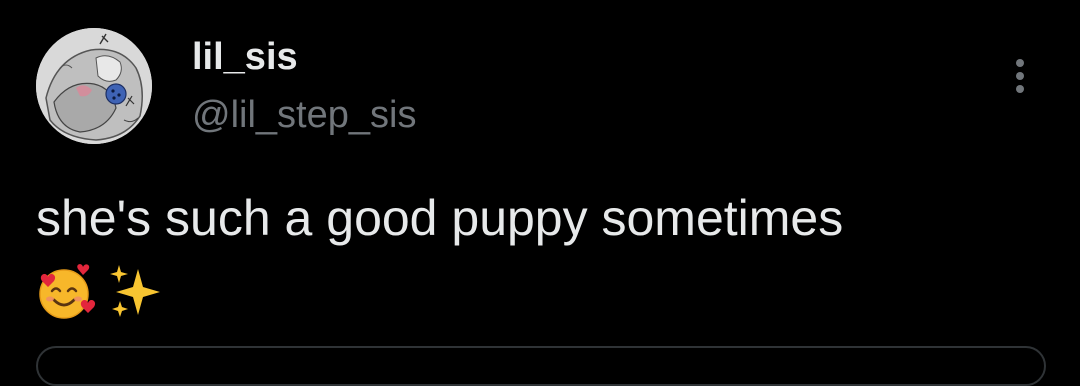 This screenshot has height=386, width=1080. I want to click on user-handle: @lil_step_sis, so click(304, 115).